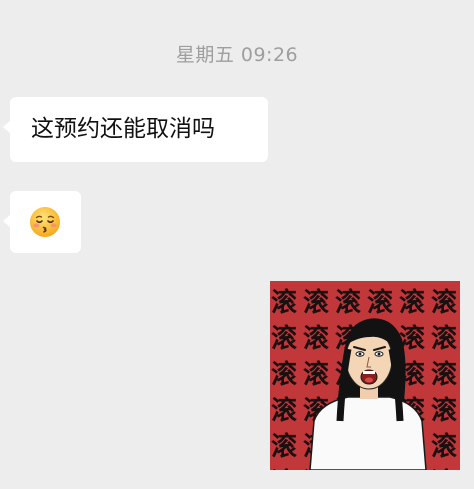 Image resolution: width=474 pixels, height=489 pixels. I want to click on incoming-message-bubble: 这预约还能取消吗, so click(135, 129).